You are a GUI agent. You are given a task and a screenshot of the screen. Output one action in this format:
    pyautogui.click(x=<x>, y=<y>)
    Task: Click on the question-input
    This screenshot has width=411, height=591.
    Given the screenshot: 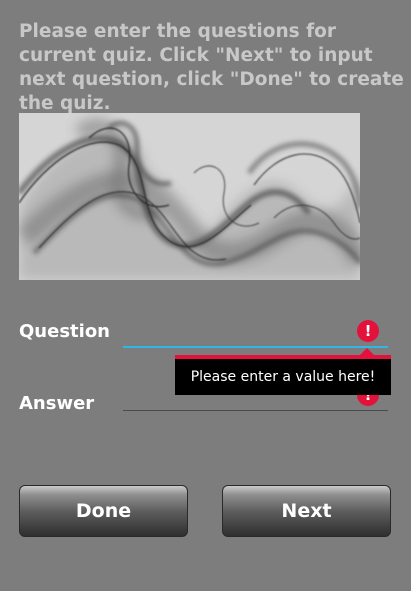 What is the action you would take?
    pyautogui.click(x=255, y=334)
    